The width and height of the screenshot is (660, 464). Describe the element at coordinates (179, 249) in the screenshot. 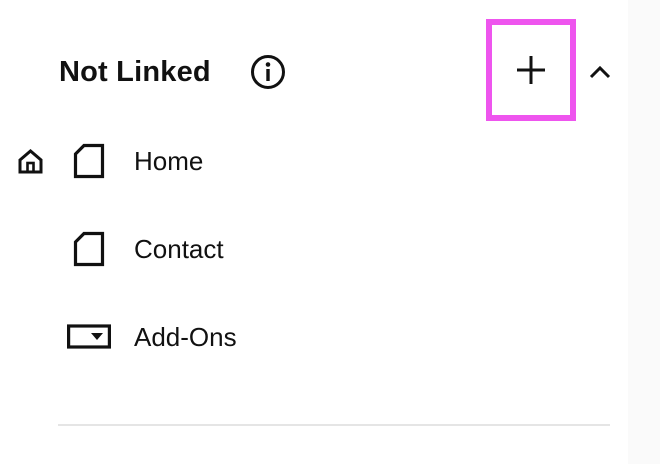

I see `page-item-label: Contact` at that location.